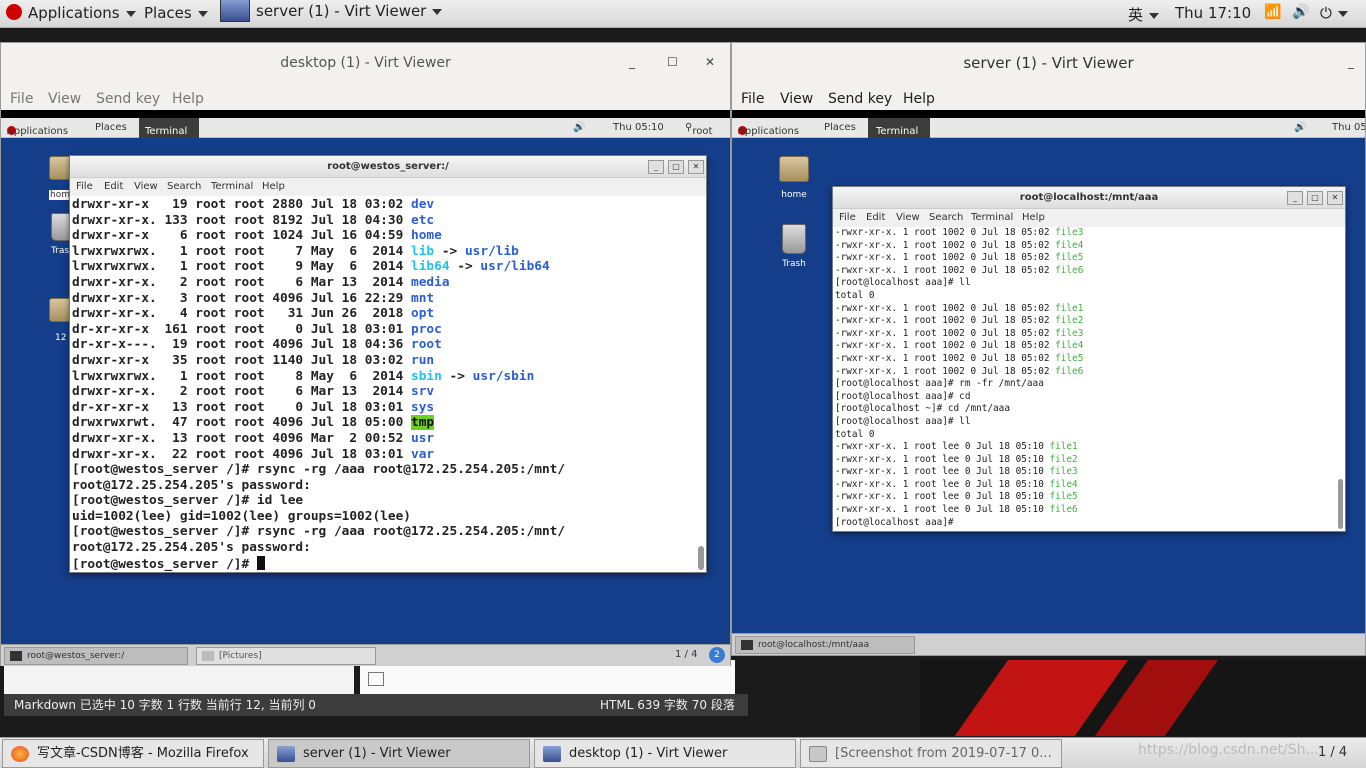 This screenshot has height=768, width=1366. What do you see at coordinates (1154, 15) in the screenshot?
I see `chevron-down-icon` at bounding box center [1154, 15].